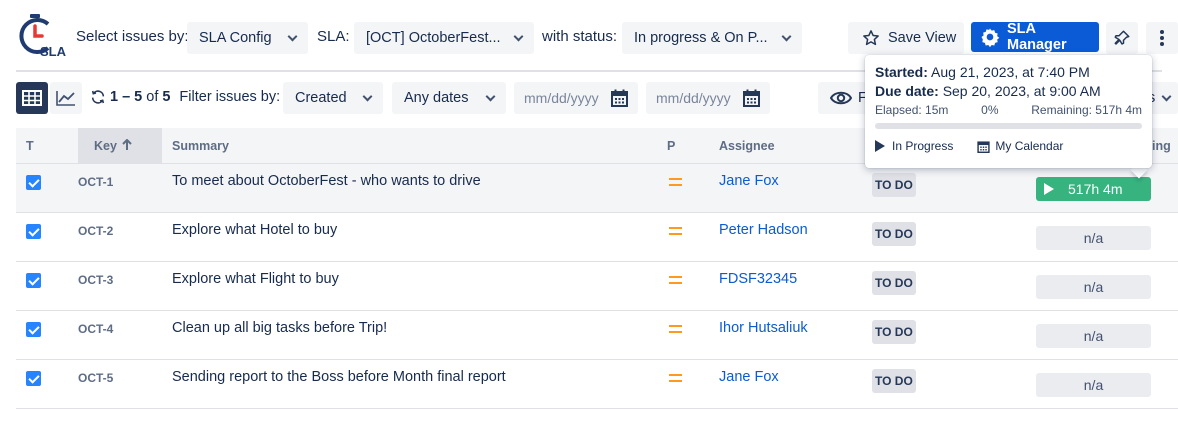  I want to click on issue-assignee: FDSF32345, so click(758, 279).